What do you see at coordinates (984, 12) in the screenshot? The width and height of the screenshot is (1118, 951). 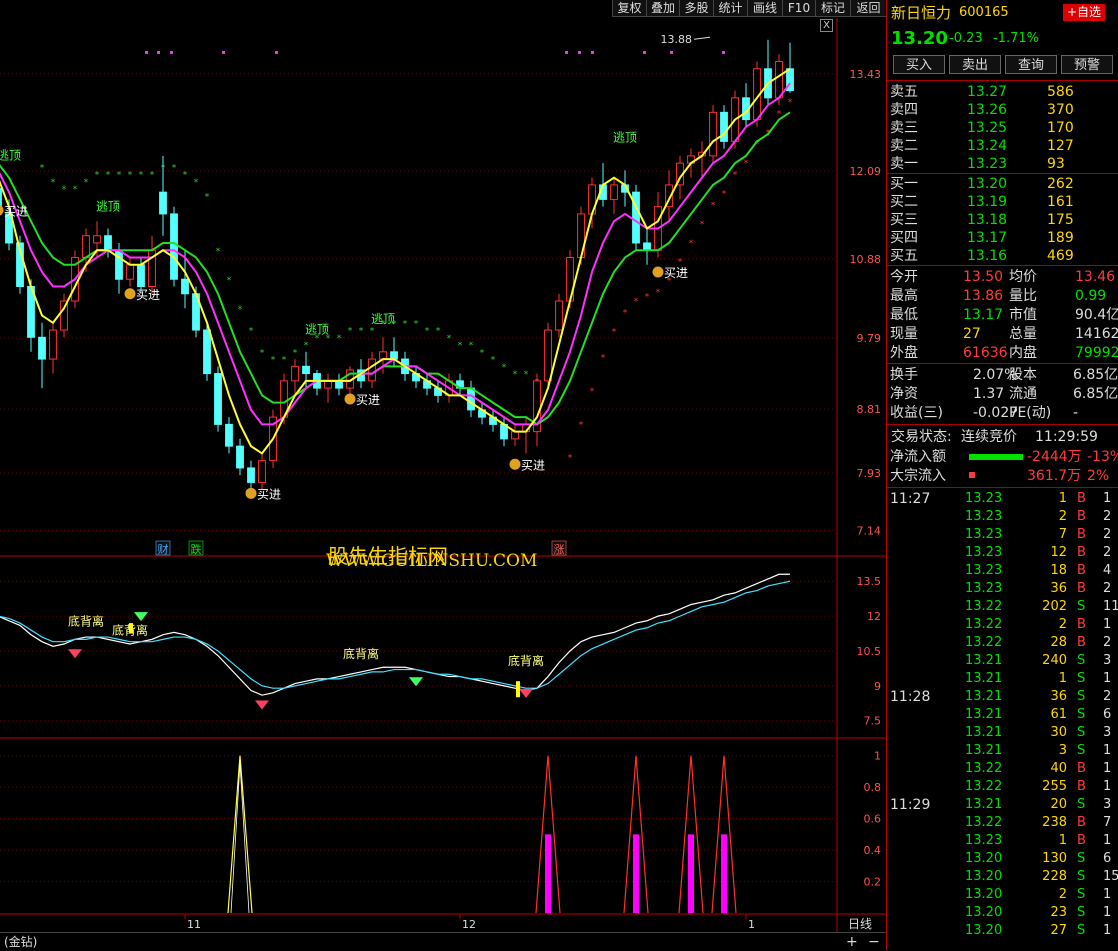 I see `stock-code: 600165` at bounding box center [984, 12].